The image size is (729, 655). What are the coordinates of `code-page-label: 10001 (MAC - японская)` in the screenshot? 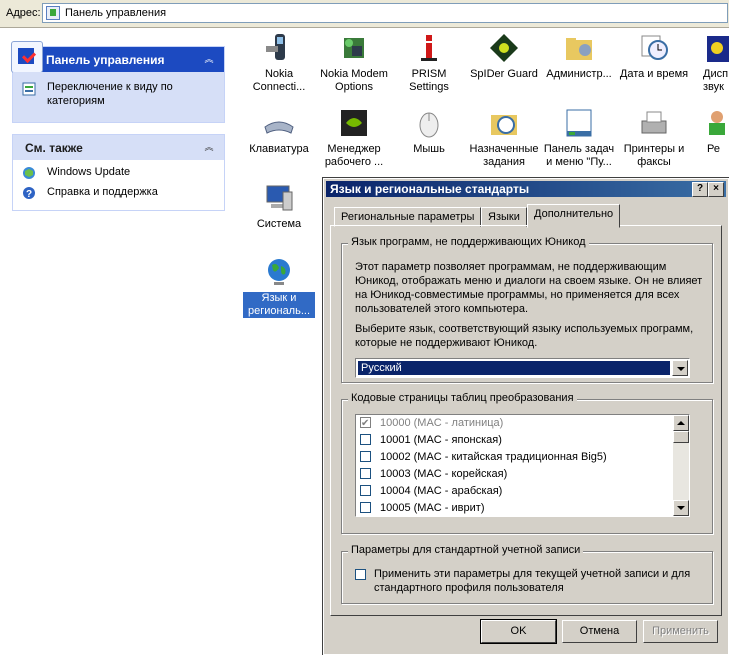 It's located at (441, 440).